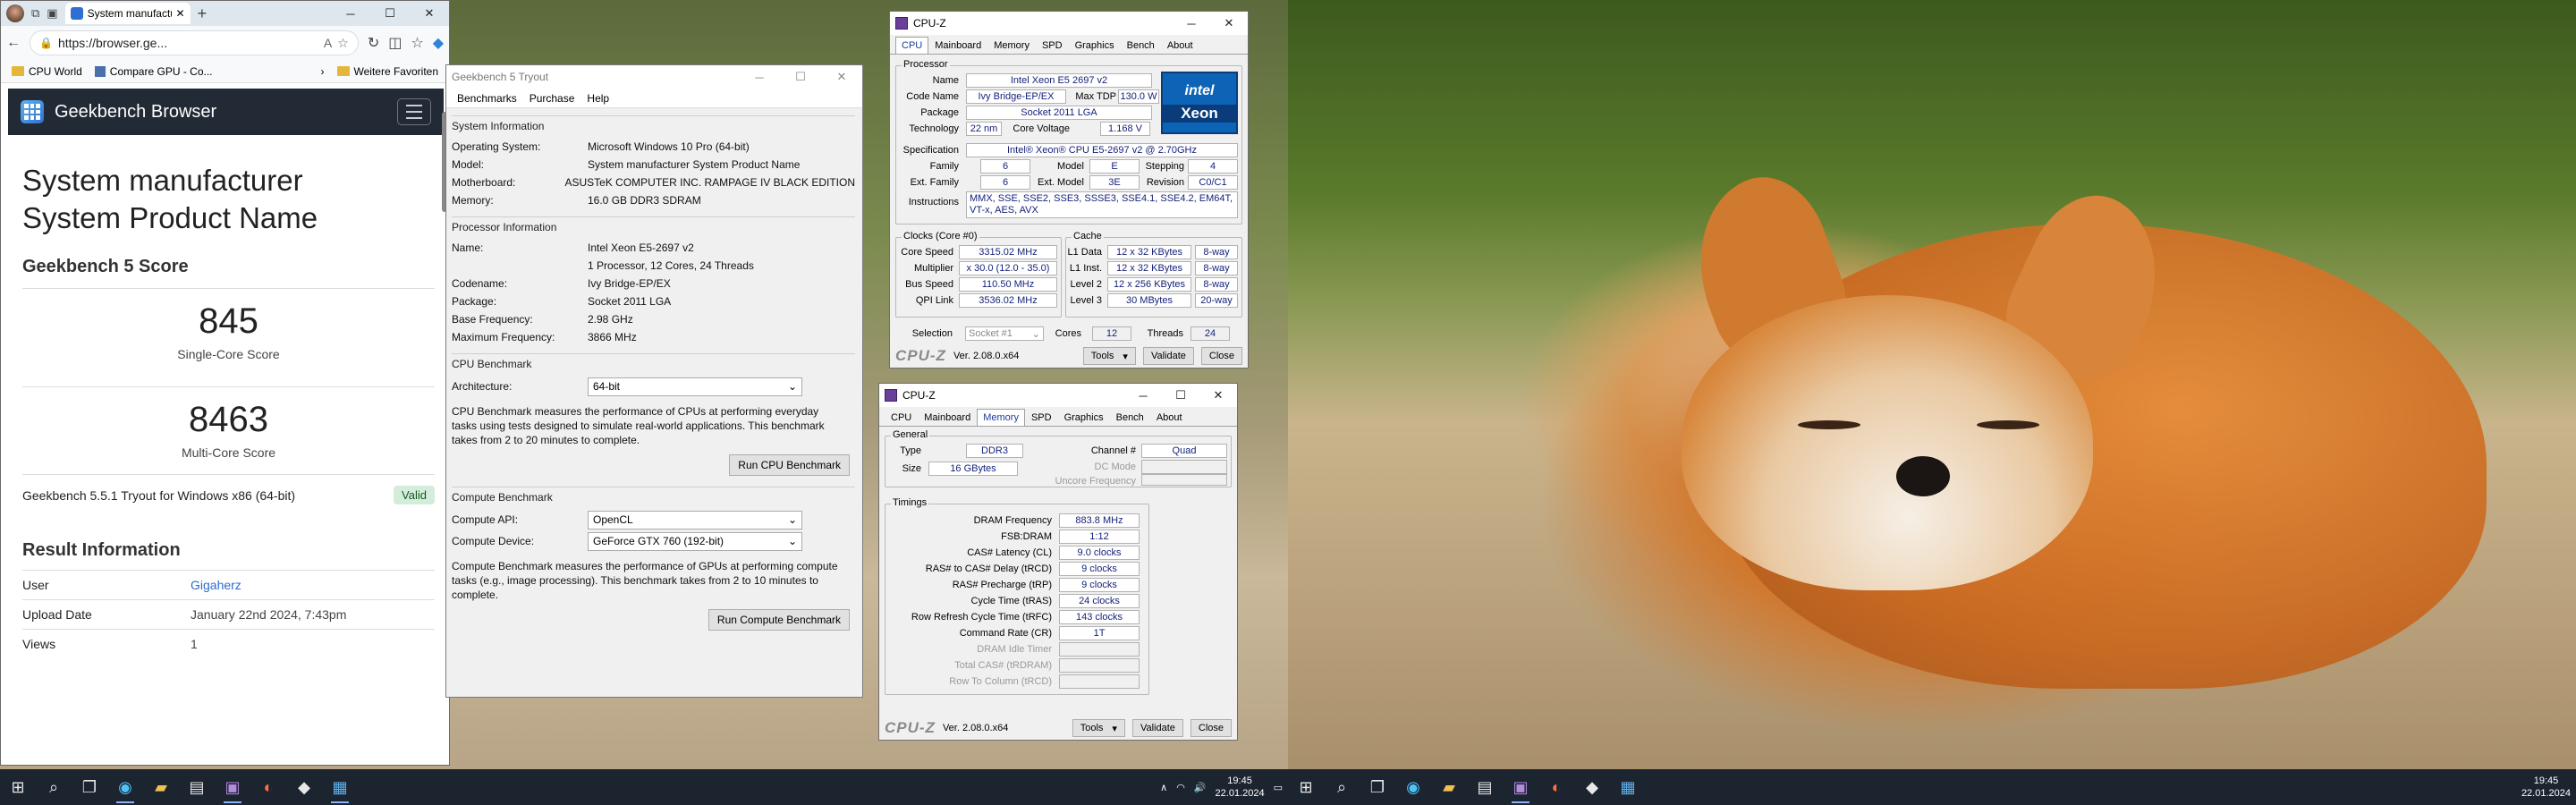  I want to click on close-tab-icon: ✕, so click(180, 13).